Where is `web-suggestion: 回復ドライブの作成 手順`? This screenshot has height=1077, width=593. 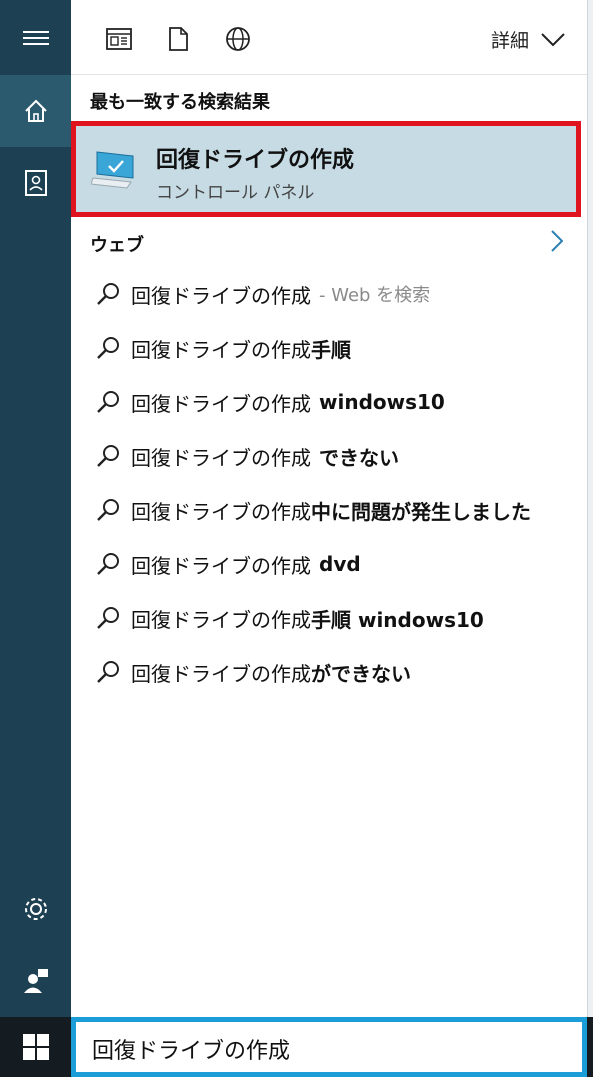
web-suggestion: 回復ドライブの作成 手順 is located at coordinates (329, 348).